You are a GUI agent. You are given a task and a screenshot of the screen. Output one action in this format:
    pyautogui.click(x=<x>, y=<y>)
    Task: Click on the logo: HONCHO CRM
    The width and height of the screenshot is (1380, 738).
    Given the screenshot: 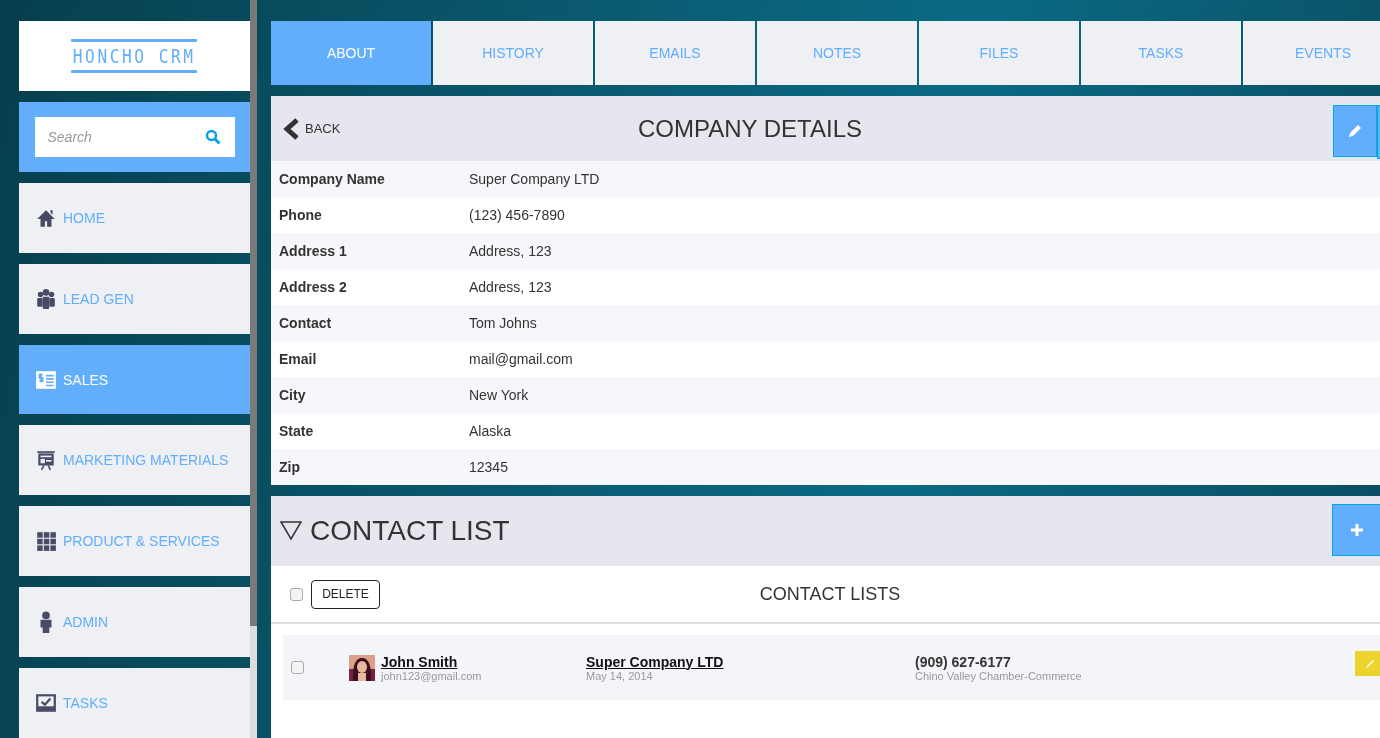 What is the action you would take?
    pyautogui.click(x=134, y=55)
    